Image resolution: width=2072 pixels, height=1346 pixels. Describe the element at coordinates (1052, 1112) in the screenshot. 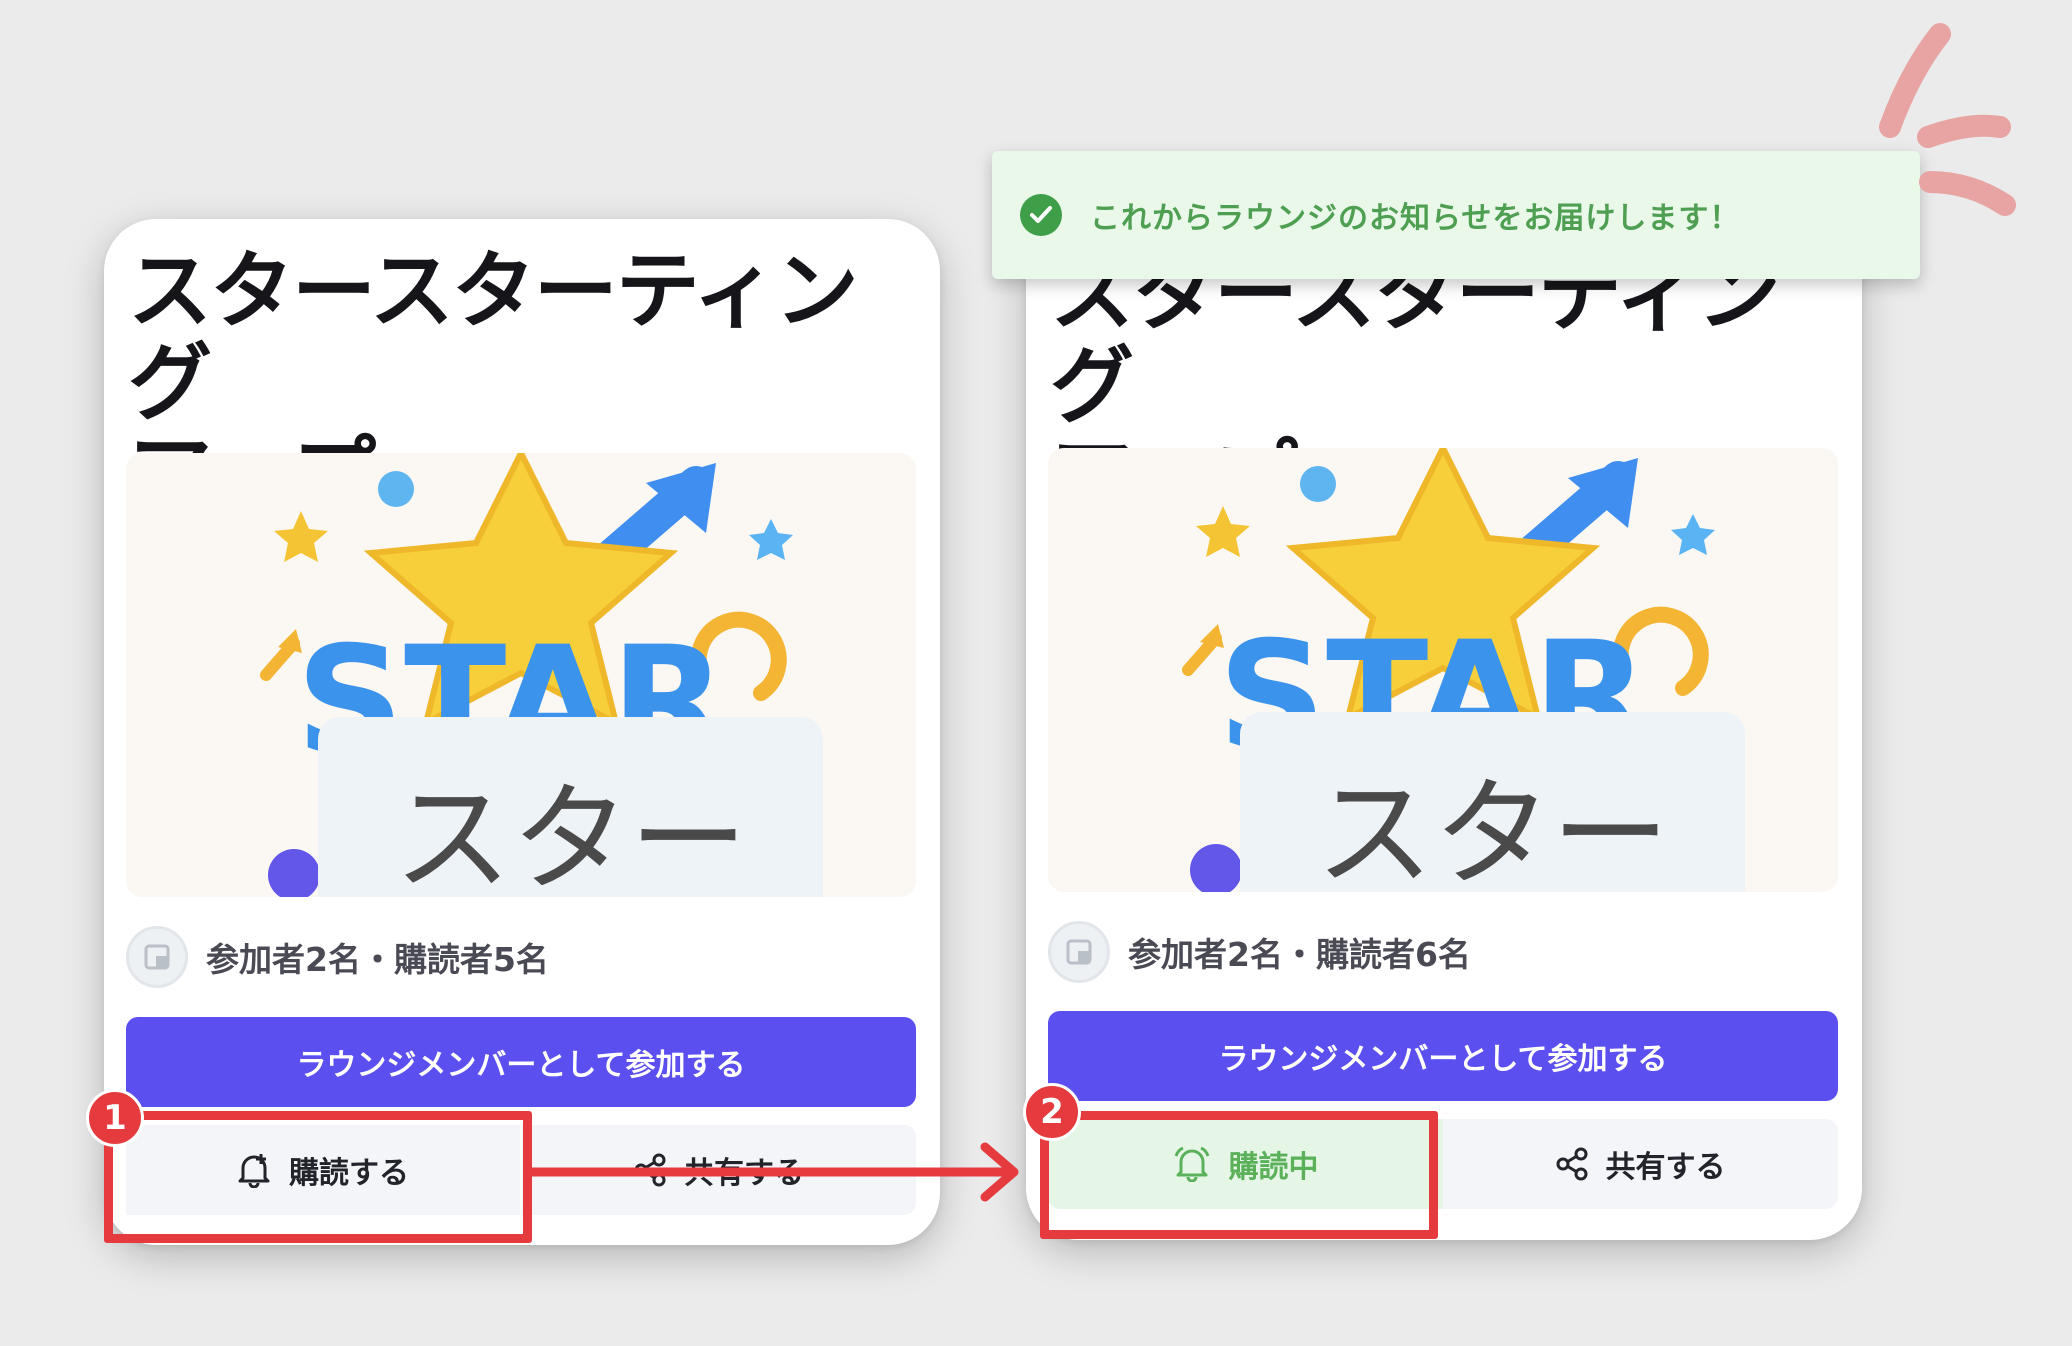

I see `step-badge-2: 2` at that location.